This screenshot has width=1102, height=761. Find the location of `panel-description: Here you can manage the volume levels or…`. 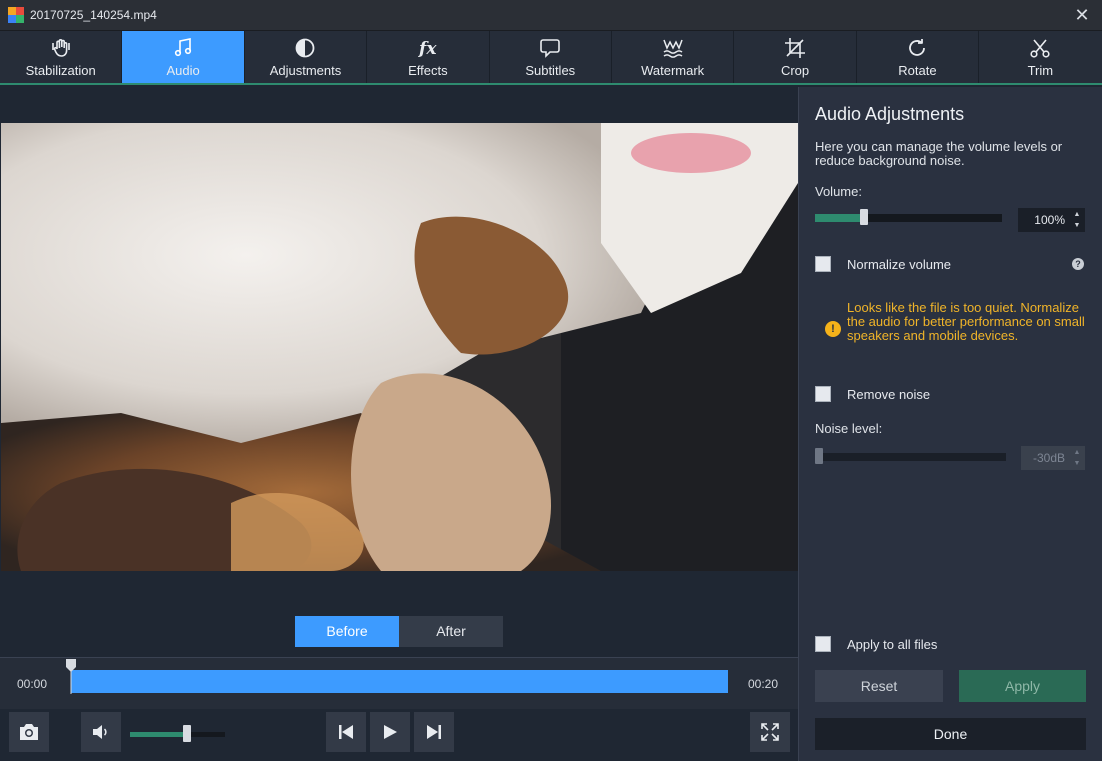

panel-description: Here you can manage the volume levels or… is located at coordinates (939, 153).